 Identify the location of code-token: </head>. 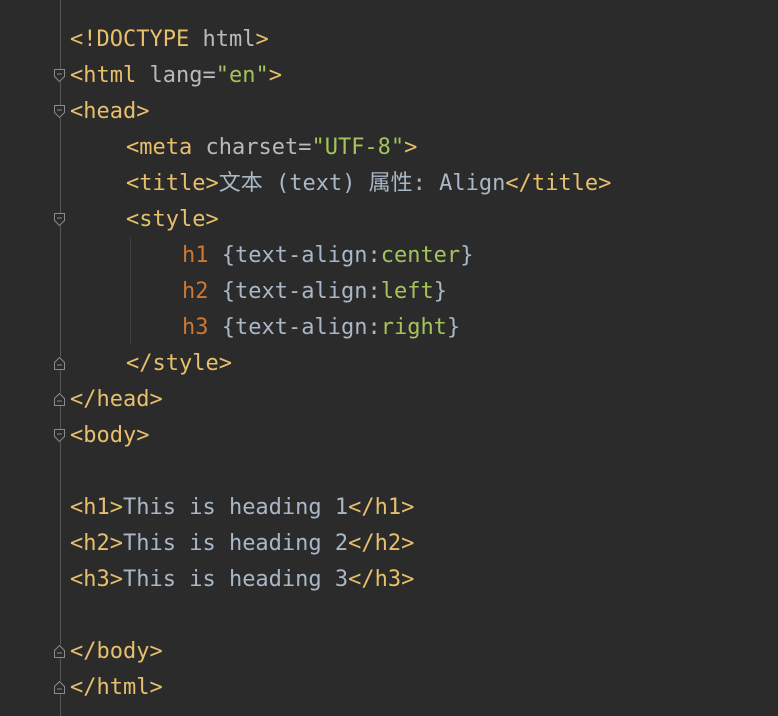
(116, 399).